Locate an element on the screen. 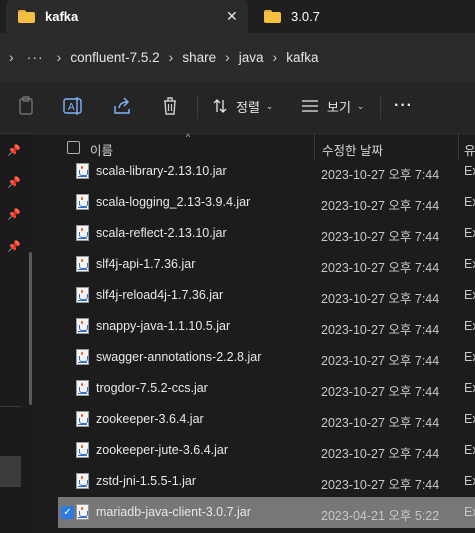 Image resolution: width=475 pixels, height=533 pixels. file-name: slf4j-reload4j-1.7.36.jar is located at coordinates (160, 295).